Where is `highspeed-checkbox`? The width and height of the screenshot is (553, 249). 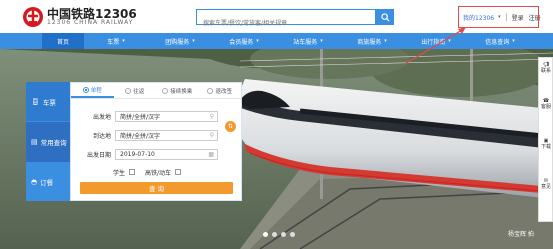
highspeed-checkbox is located at coordinates (178, 172).